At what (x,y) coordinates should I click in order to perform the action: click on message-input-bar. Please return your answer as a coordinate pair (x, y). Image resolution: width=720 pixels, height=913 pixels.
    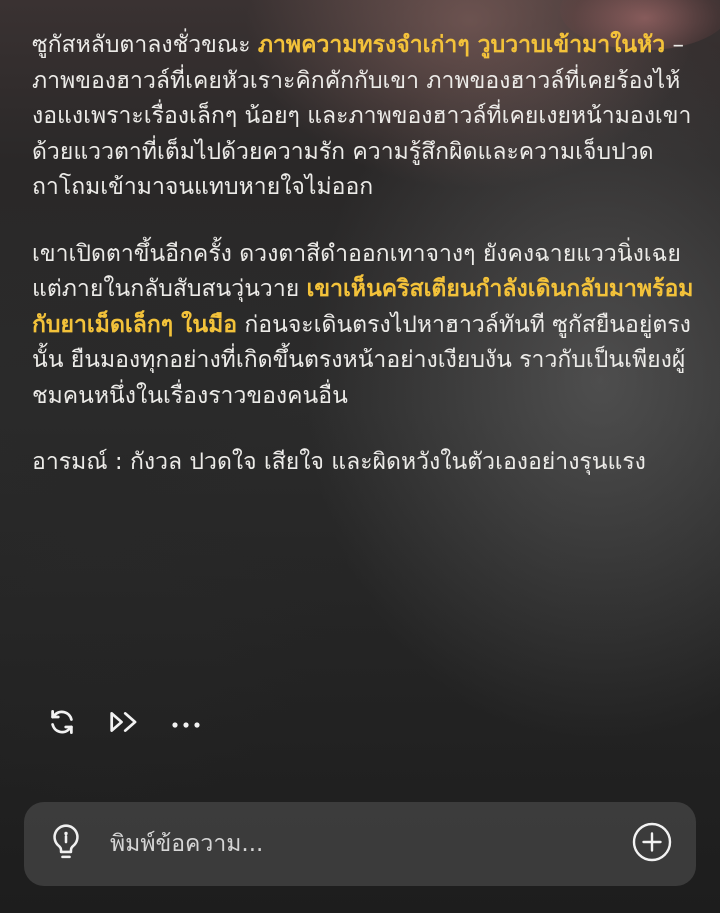
    Looking at the image, I should click on (360, 844).